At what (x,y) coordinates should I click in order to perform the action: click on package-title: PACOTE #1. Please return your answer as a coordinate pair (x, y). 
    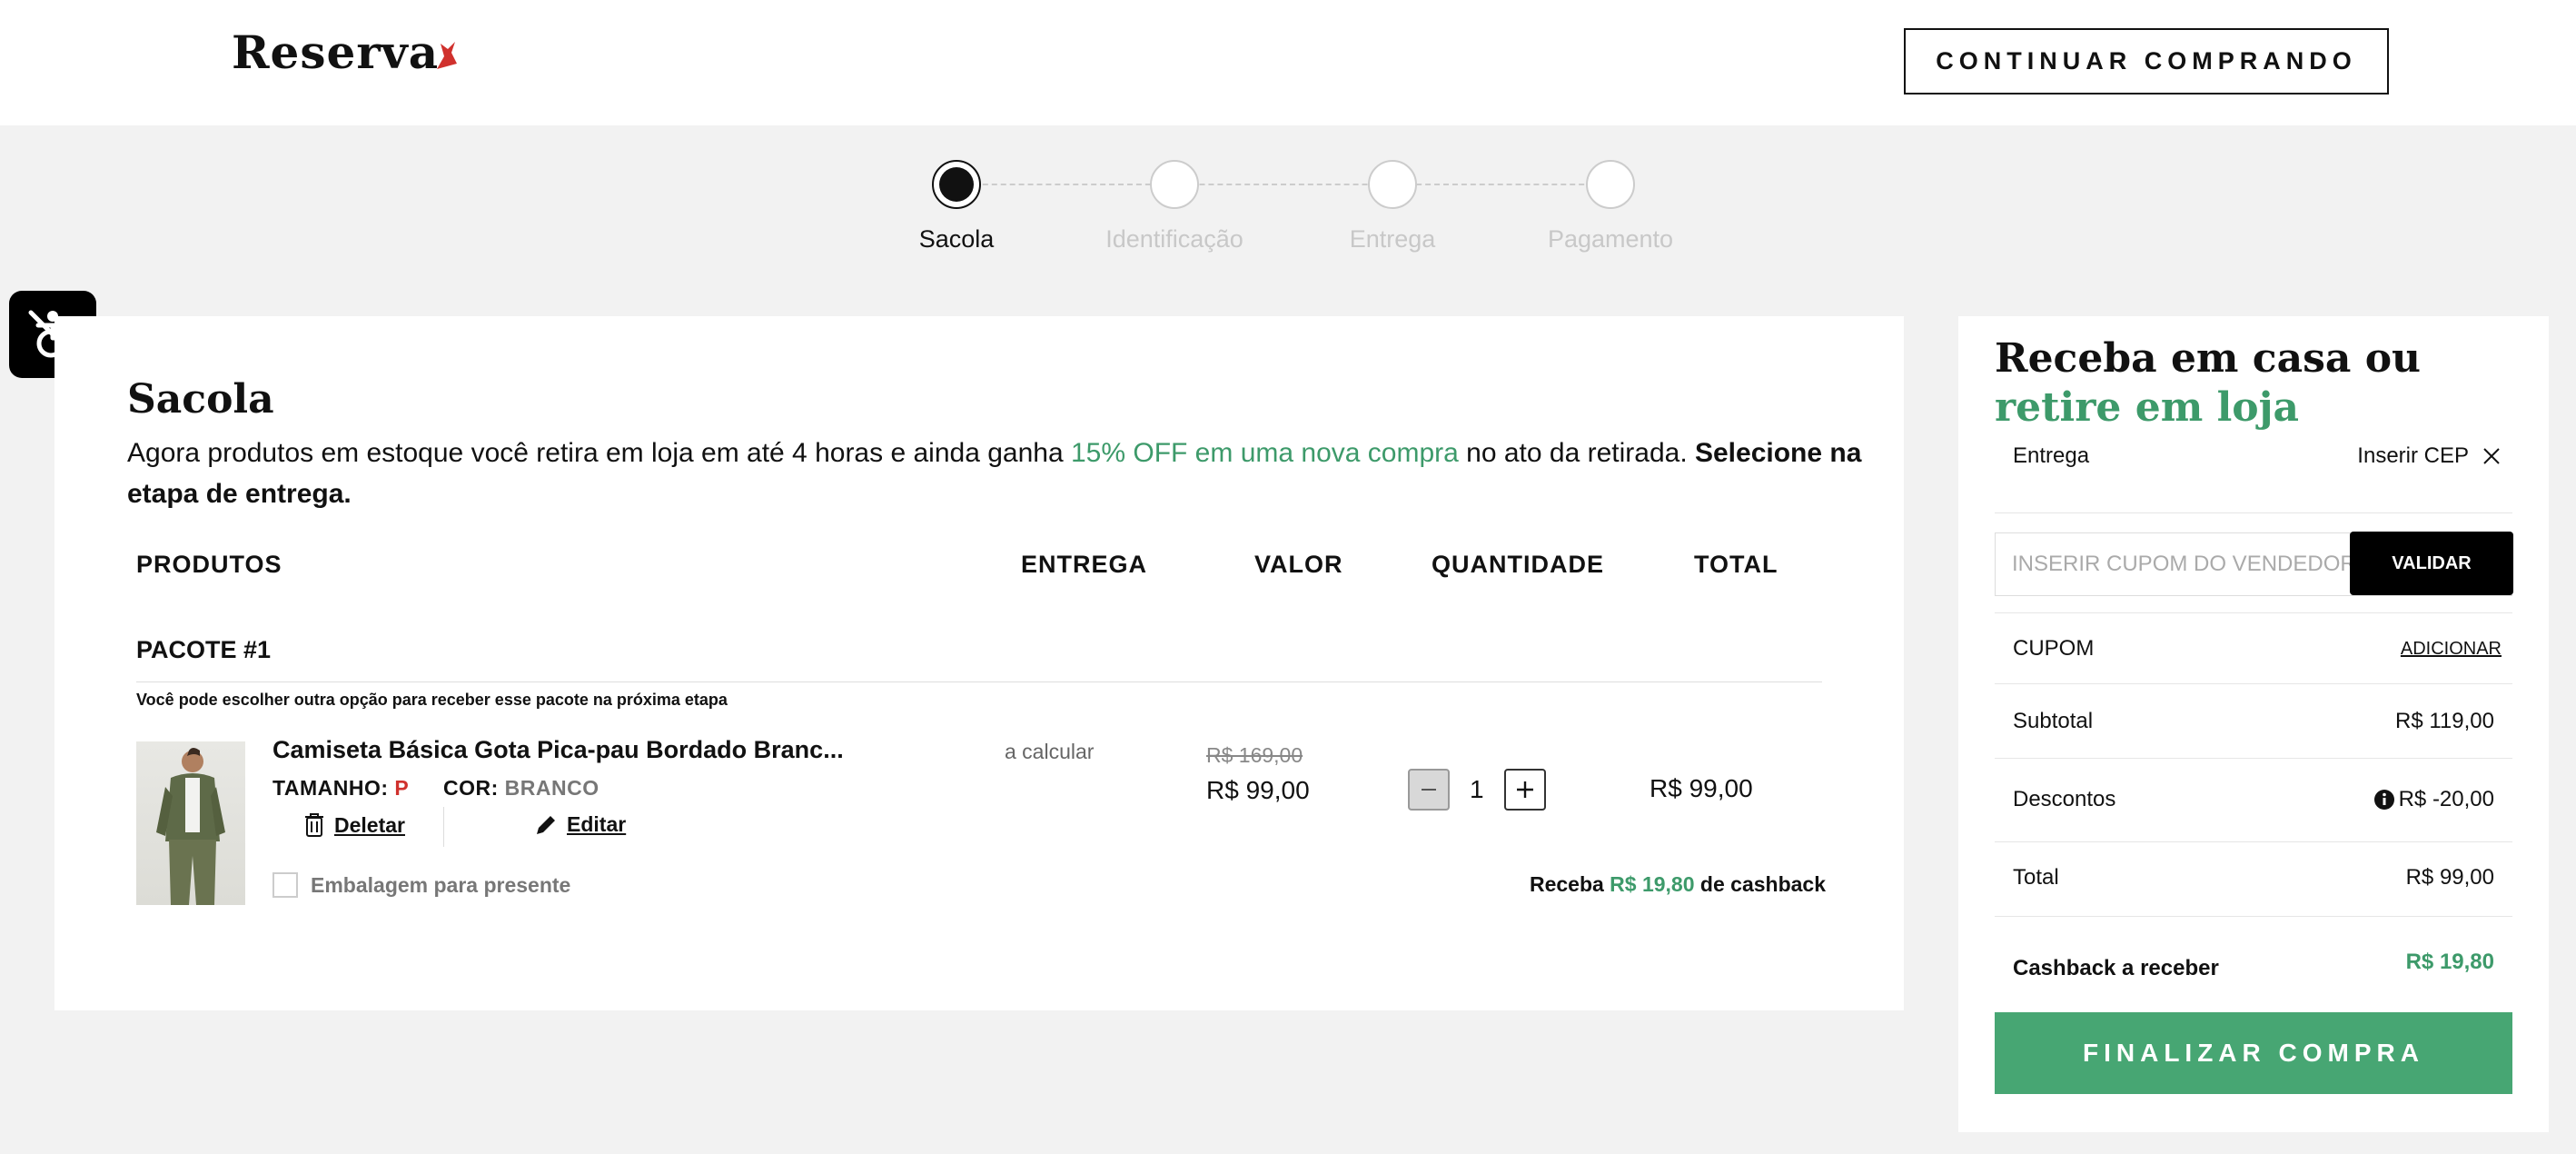
    Looking at the image, I should click on (204, 649).